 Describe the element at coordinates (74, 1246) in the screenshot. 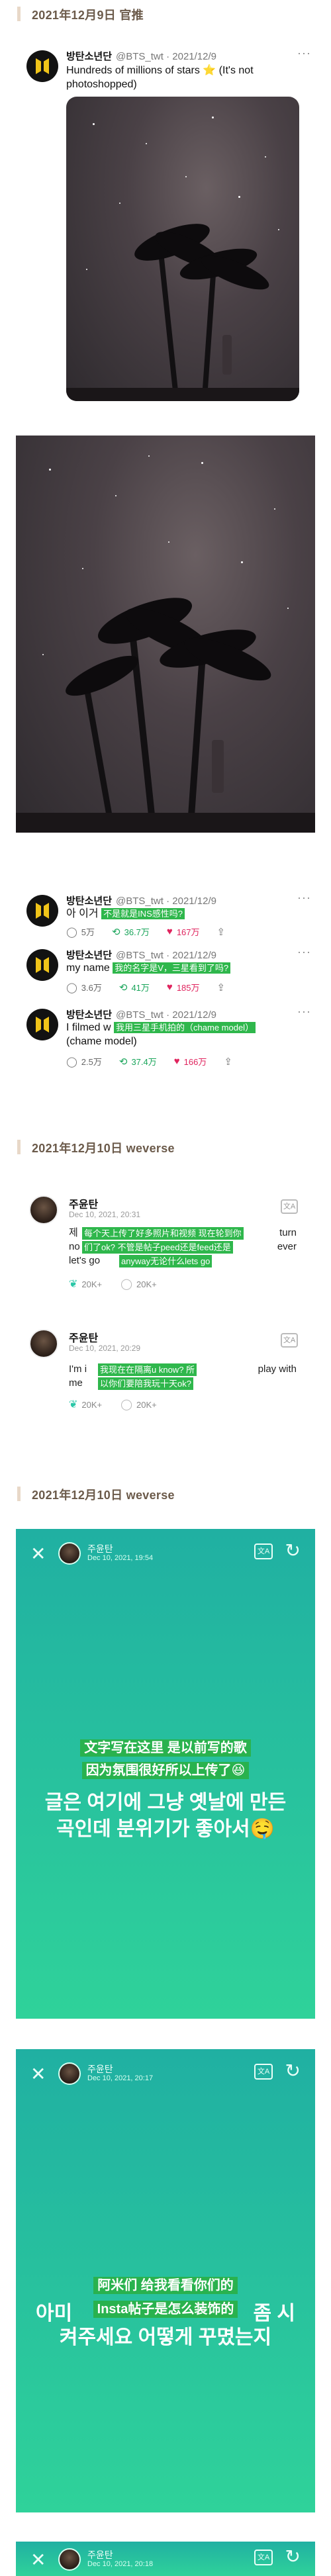

I see `post-text-original: no` at that location.